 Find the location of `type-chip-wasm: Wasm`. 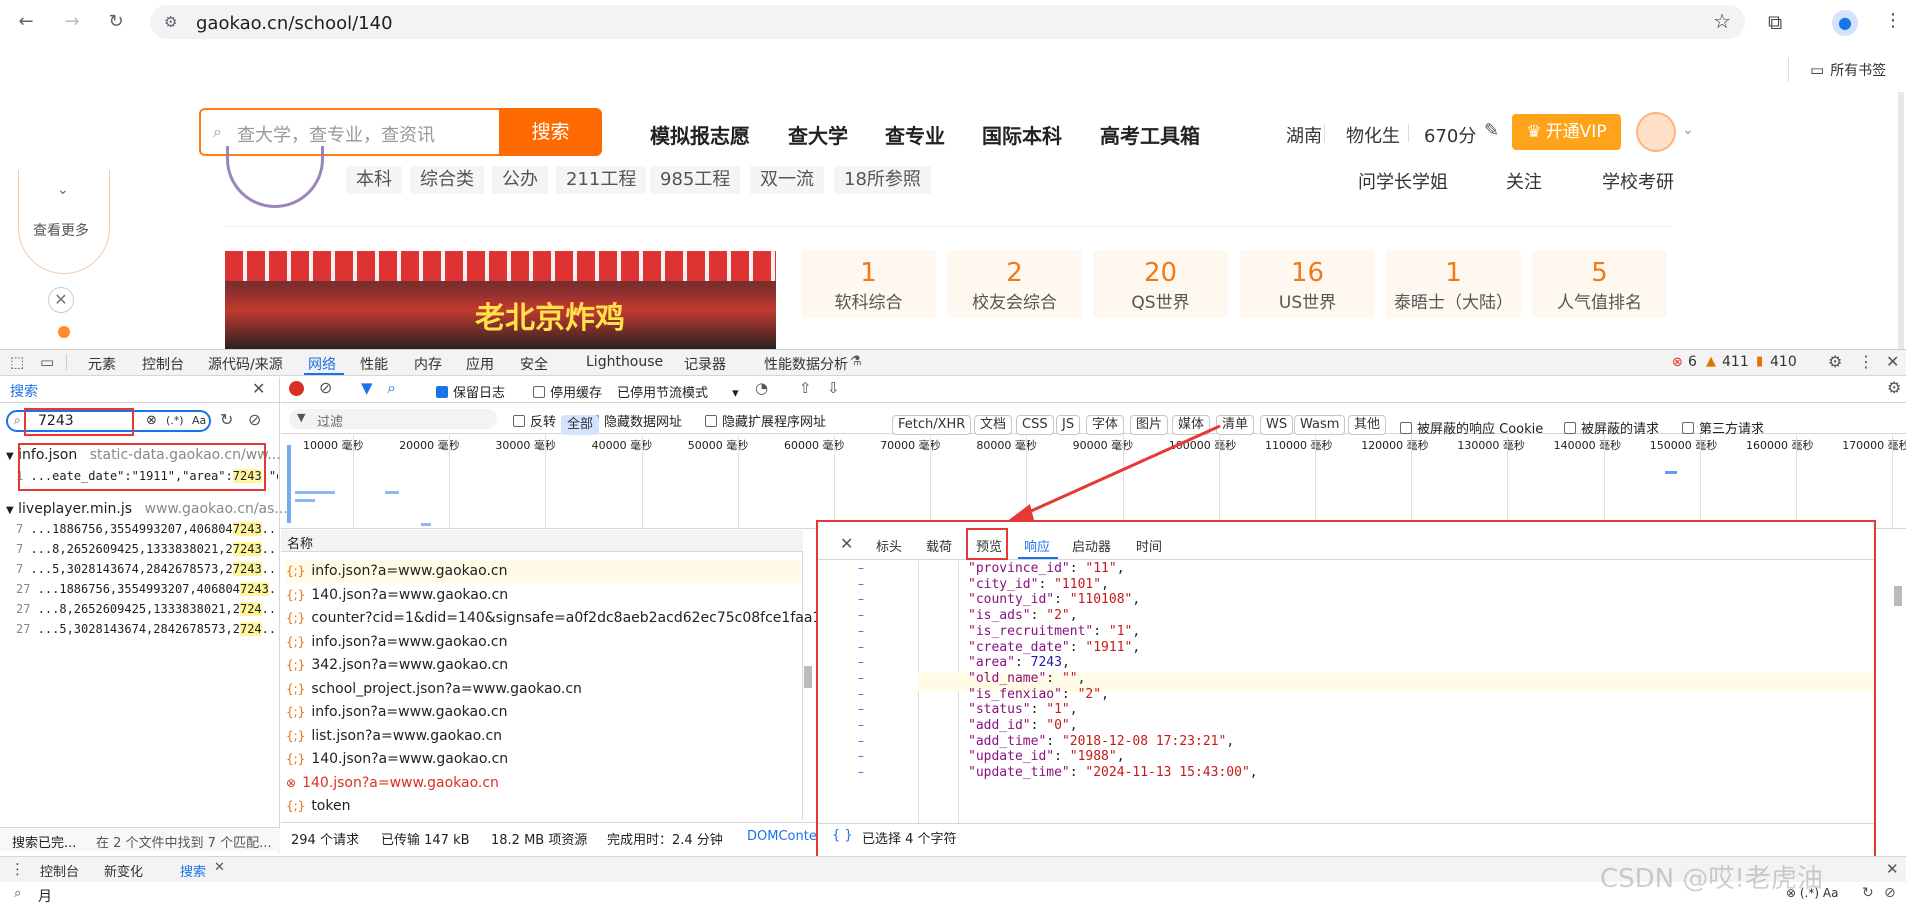

type-chip-wasm: Wasm is located at coordinates (1320, 425).